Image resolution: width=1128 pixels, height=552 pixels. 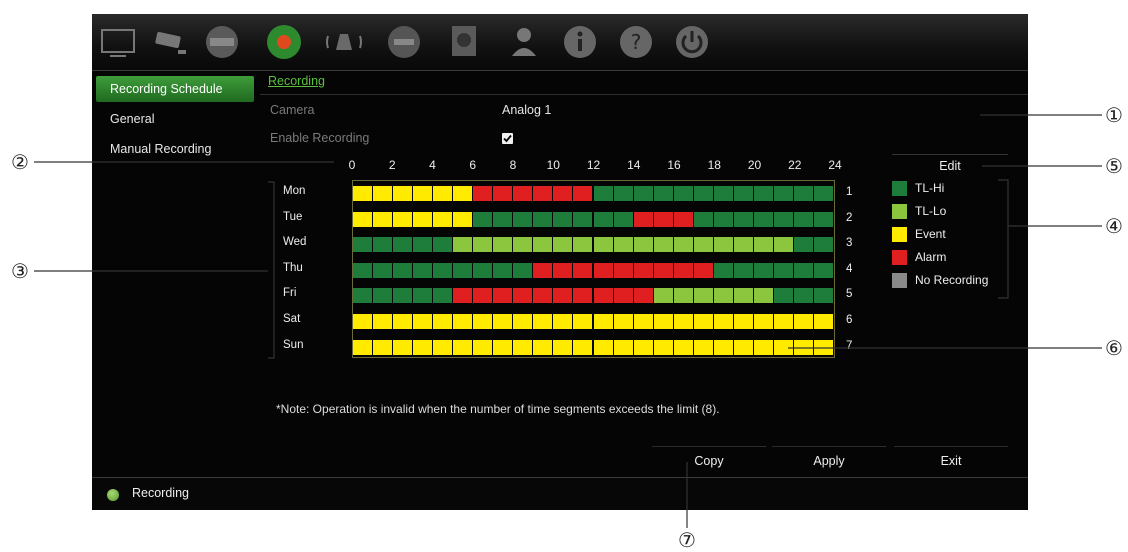 I want to click on network-icon, so click(x=404, y=42).